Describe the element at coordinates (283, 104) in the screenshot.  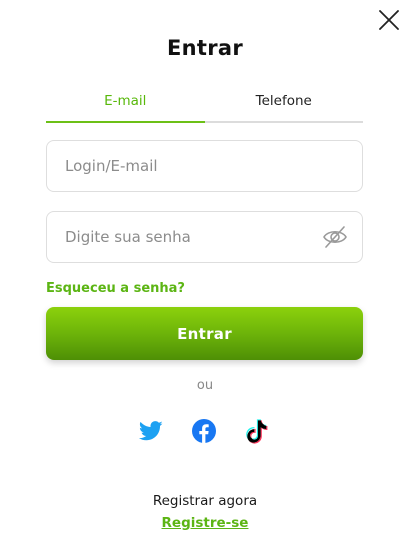
I see `tab-phone: Telefone` at that location.